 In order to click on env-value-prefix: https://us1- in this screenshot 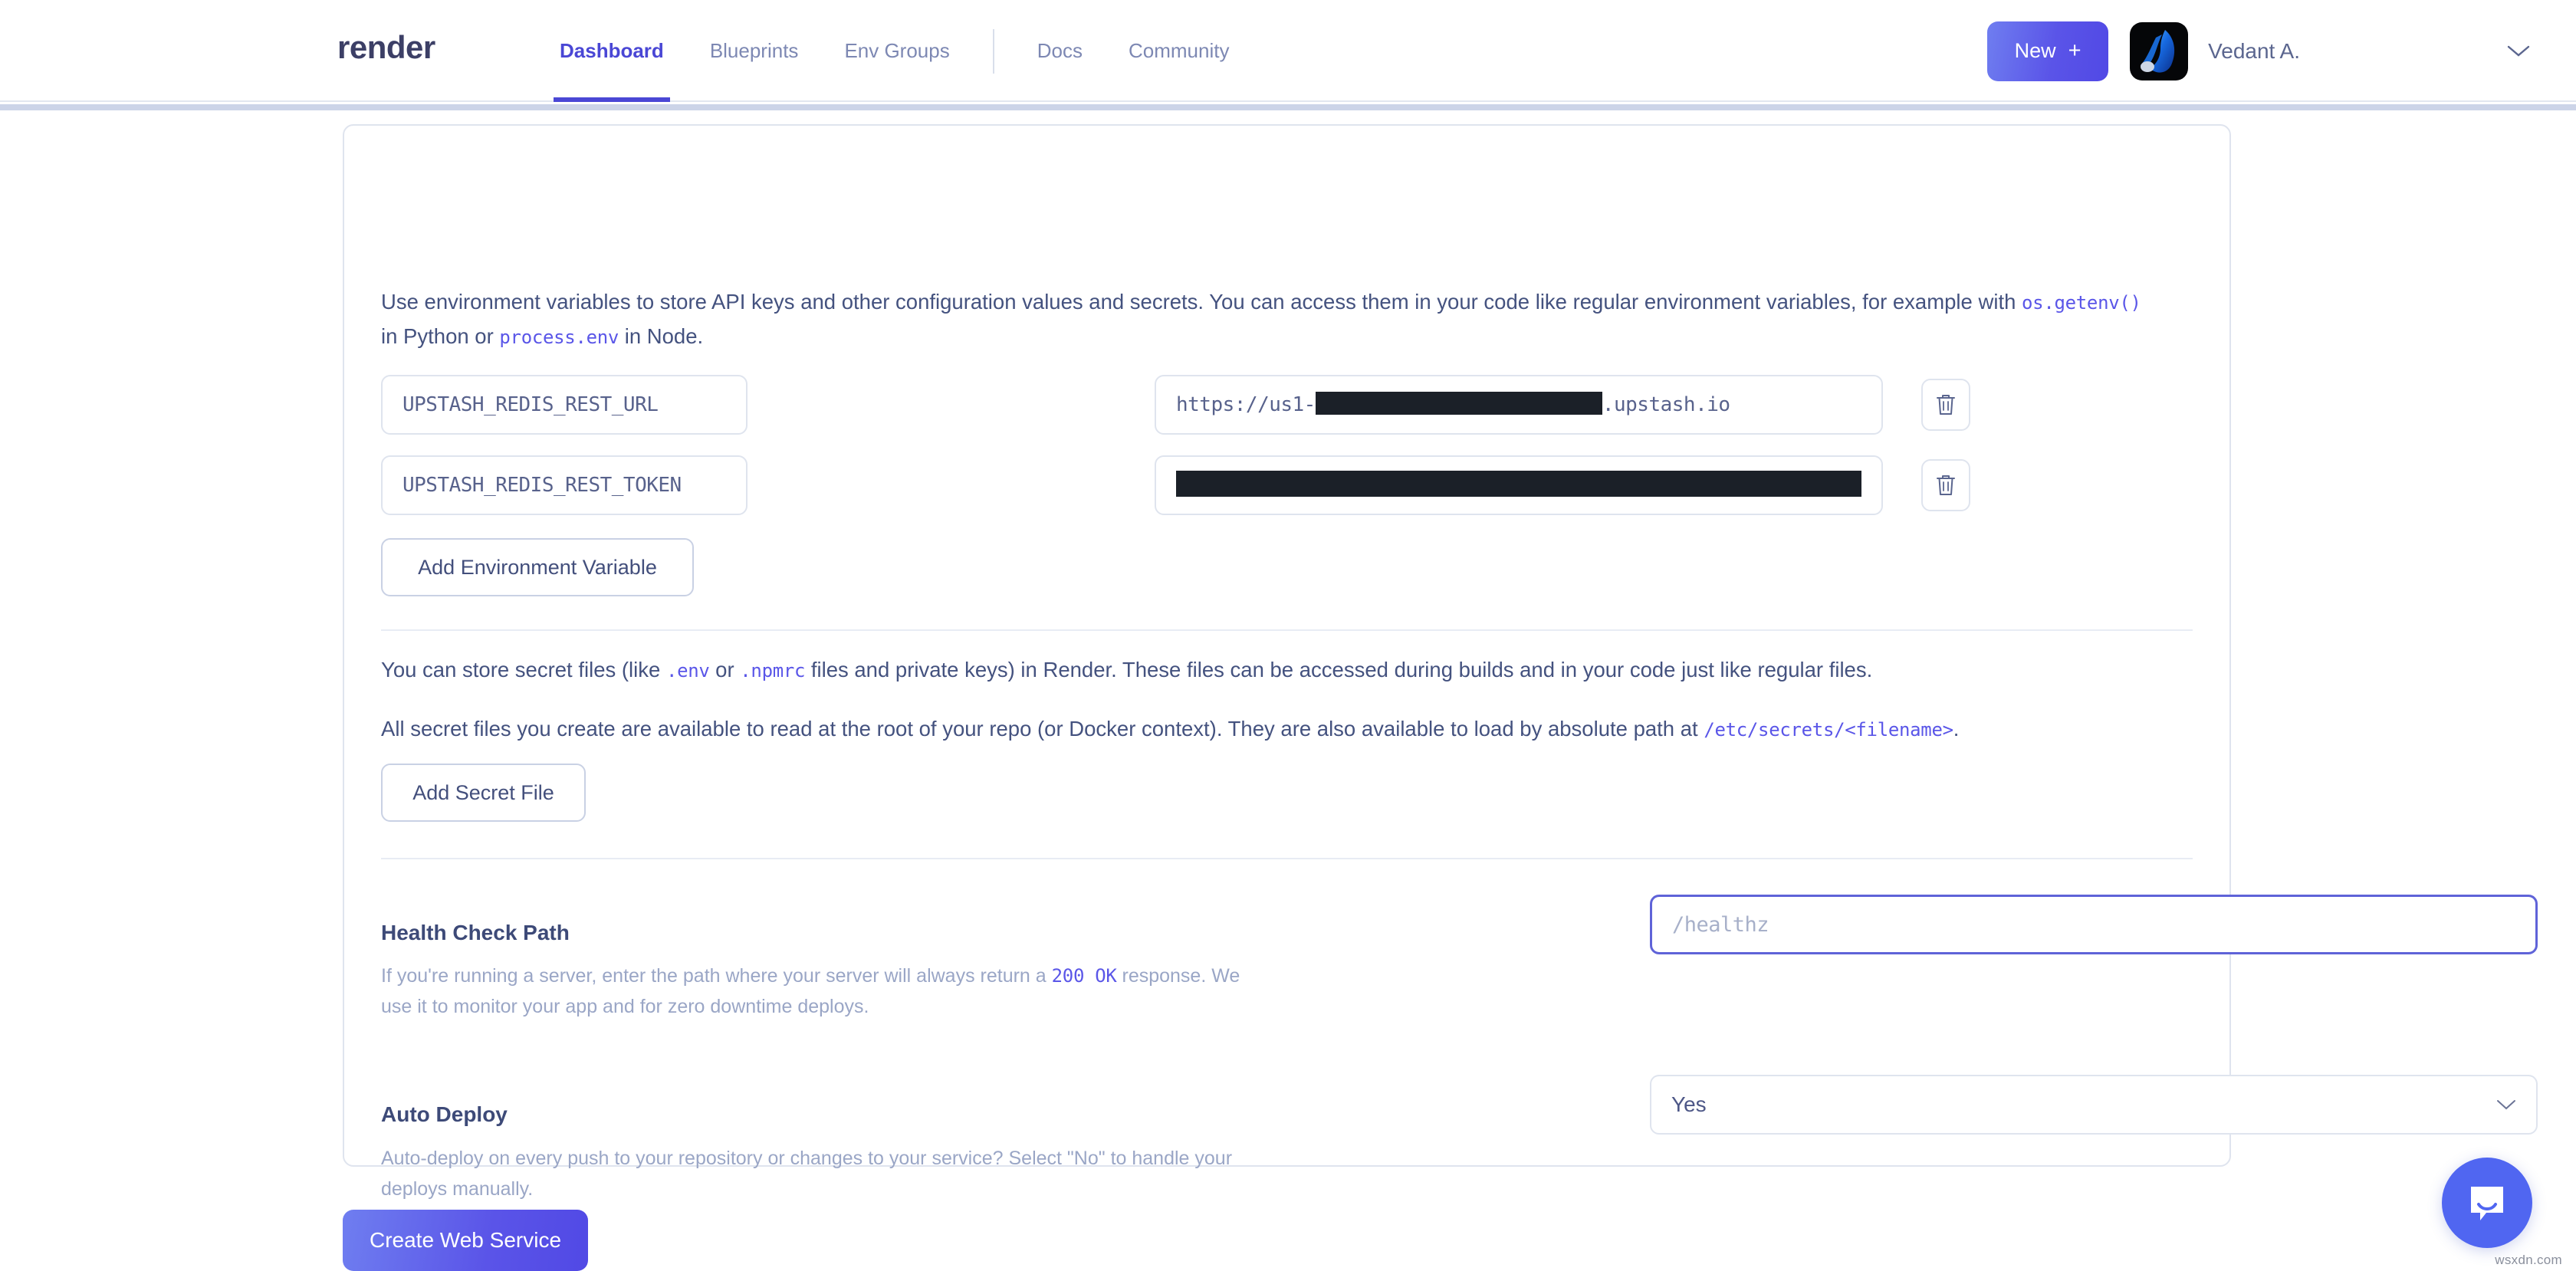, I will do `click(1246, 404)`.